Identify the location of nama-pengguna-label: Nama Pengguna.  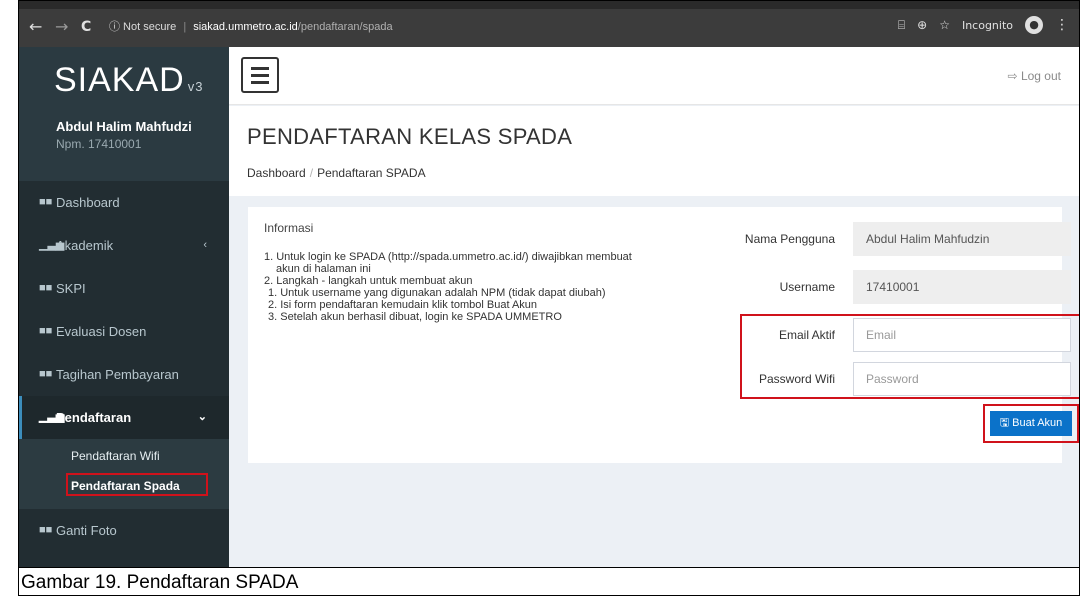
(789, 239).